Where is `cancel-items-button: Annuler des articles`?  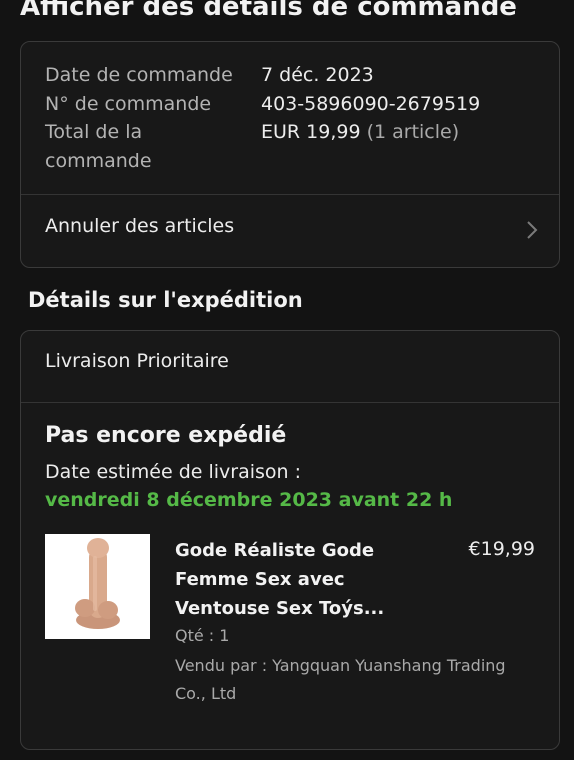 cancel-items-button: Annuler des articles is located at coordinates (290, 231).